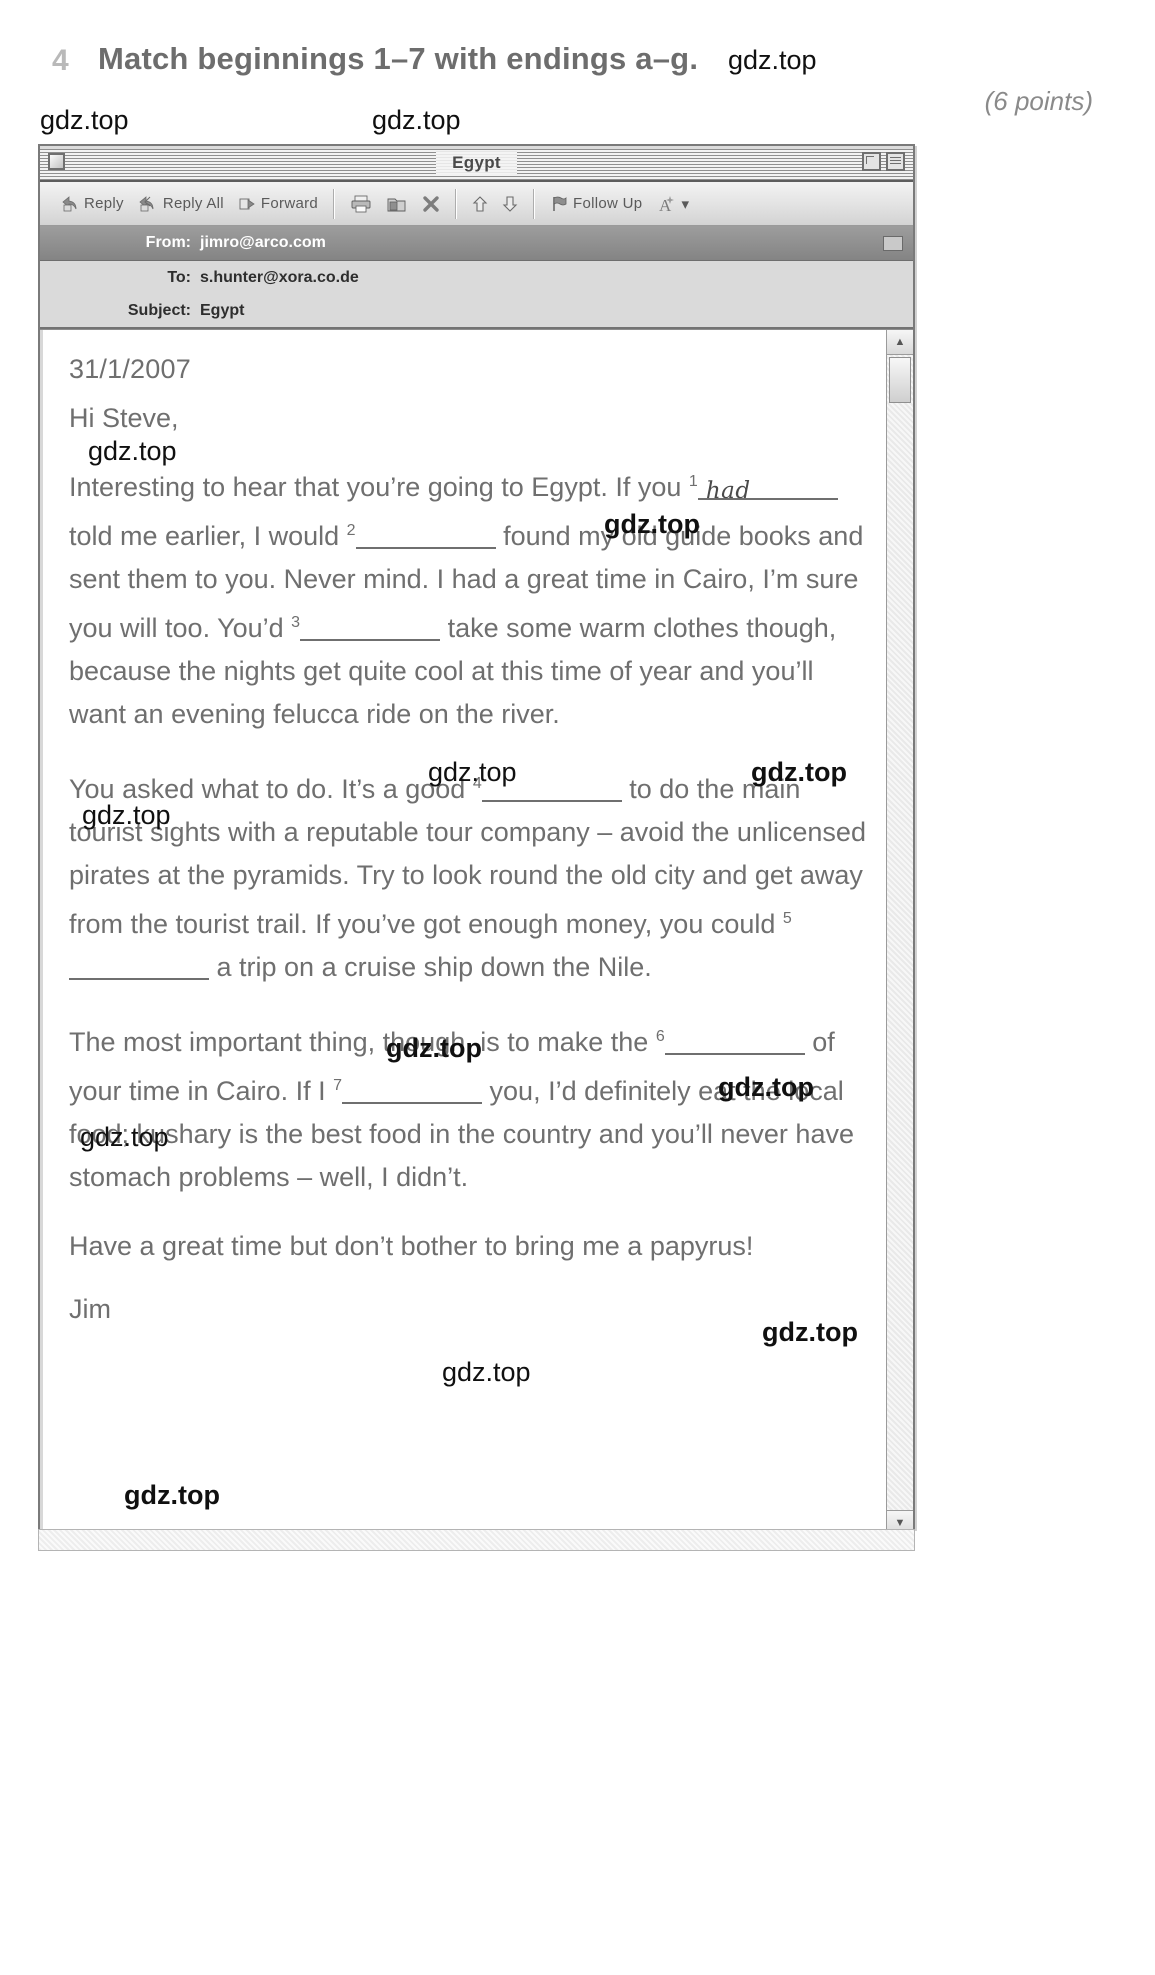 The width and height of the screenshot is (1155, 1975). I want to click on scrollbar-thumb, so click(900, 380).